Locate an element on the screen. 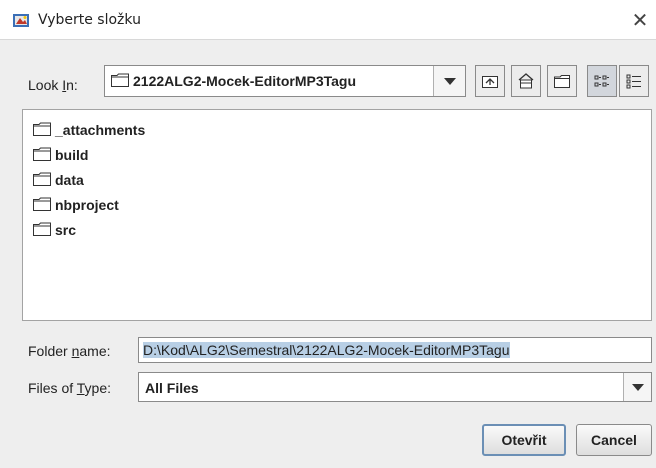 This screenshot has height=468, width=656. home-icon is located at coordinates (526, 81).